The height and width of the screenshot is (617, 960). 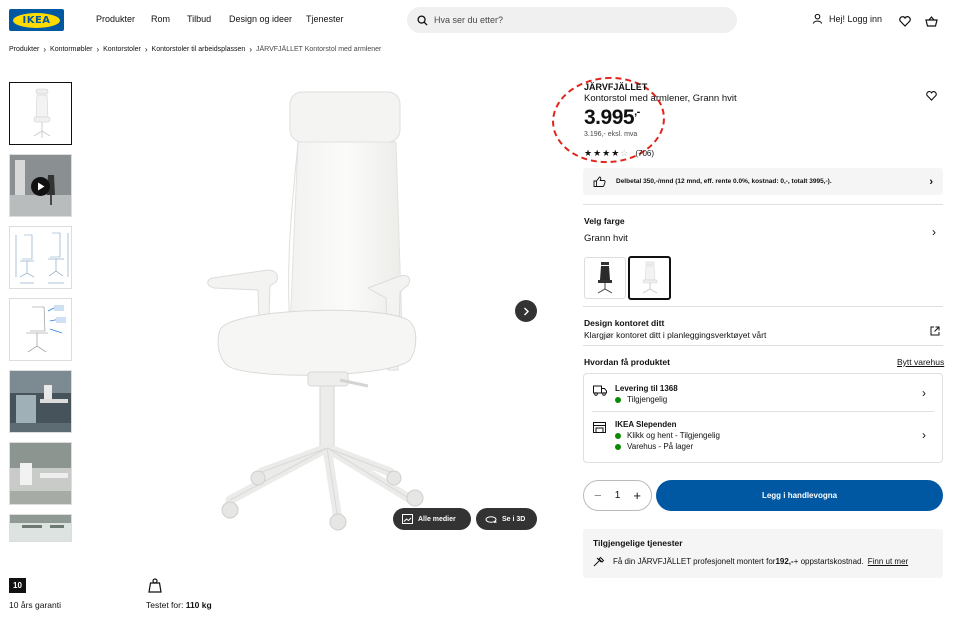 I want to click on thumbnail-video, so click(x=40, y=185).